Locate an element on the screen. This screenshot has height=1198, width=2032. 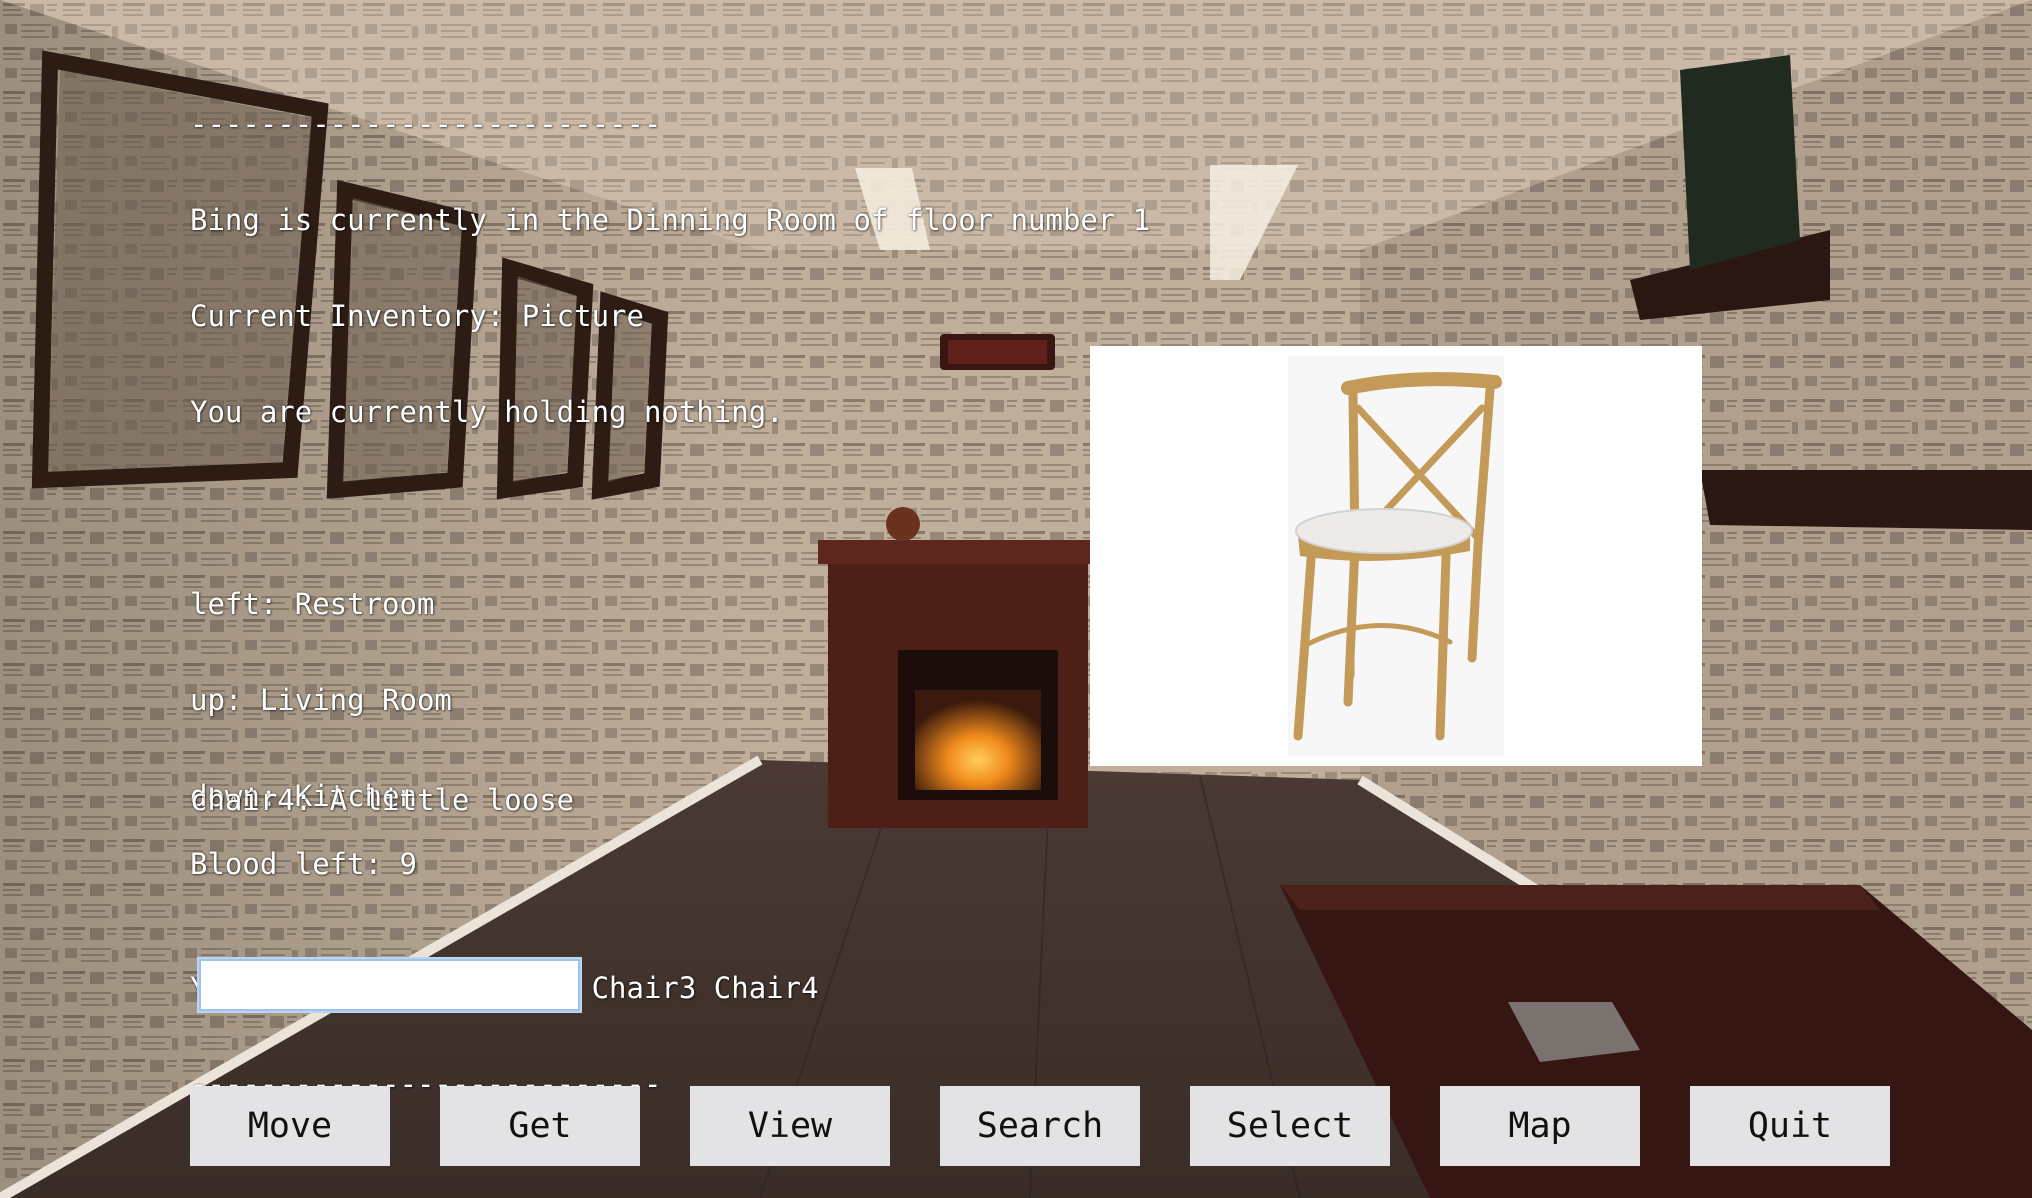
item-image-panel is located at coordinates (1396, 556).